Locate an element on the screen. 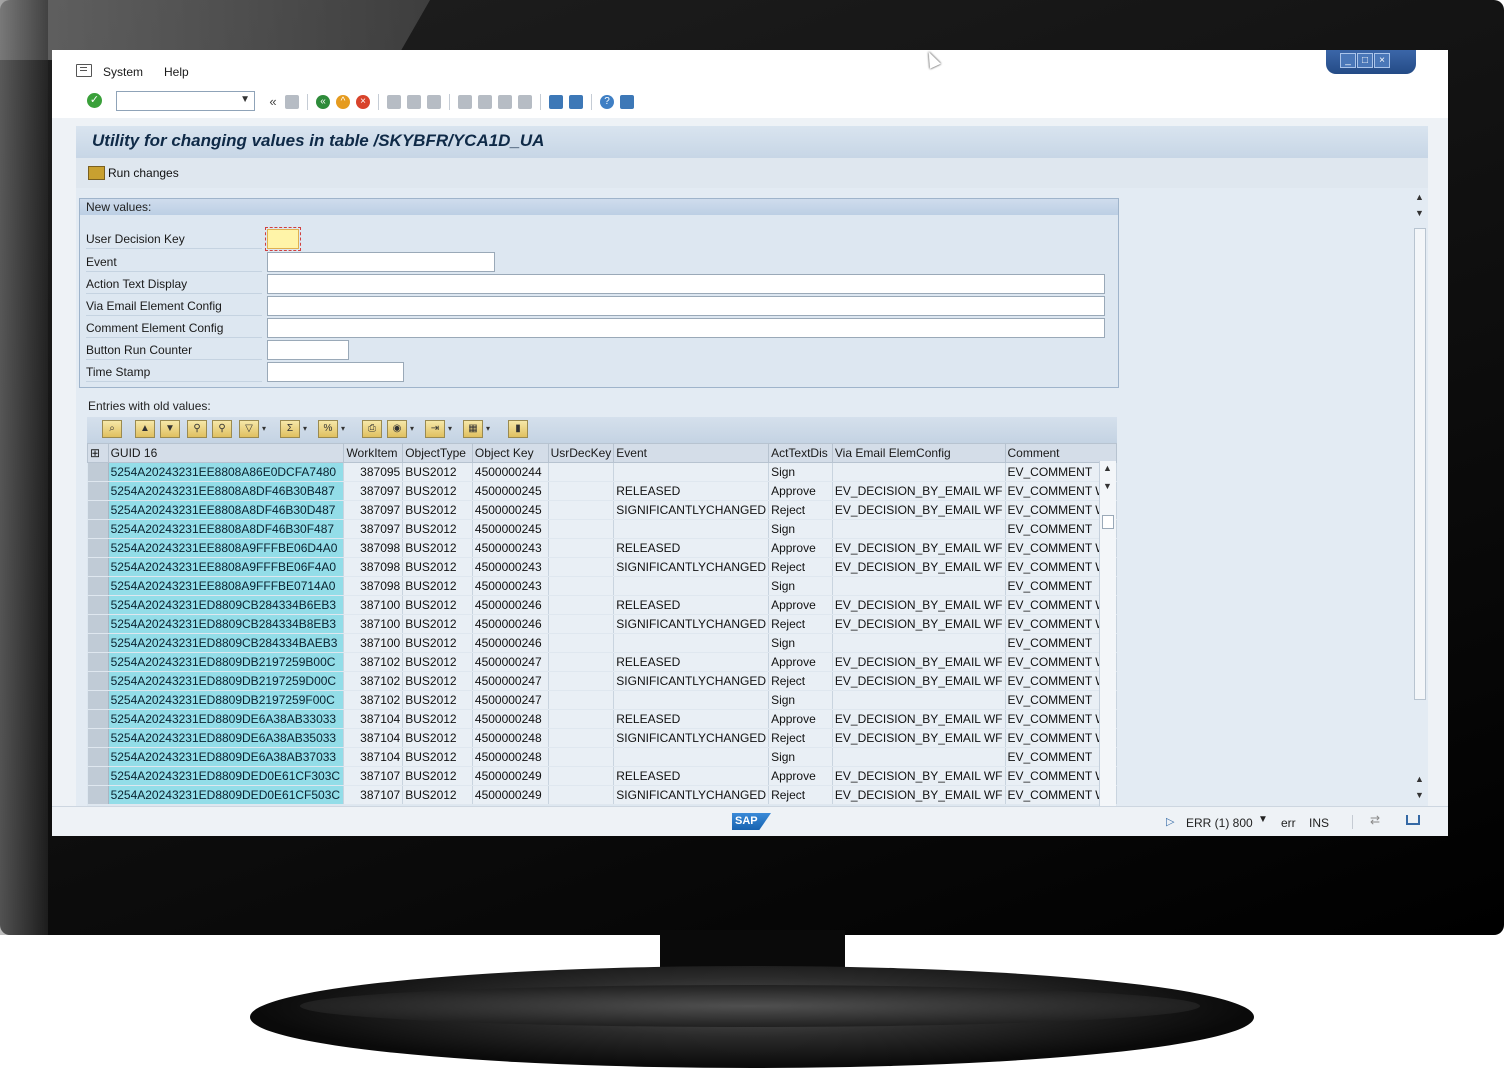  table-cell: 4500000243 is located at coordinates (510, 586).